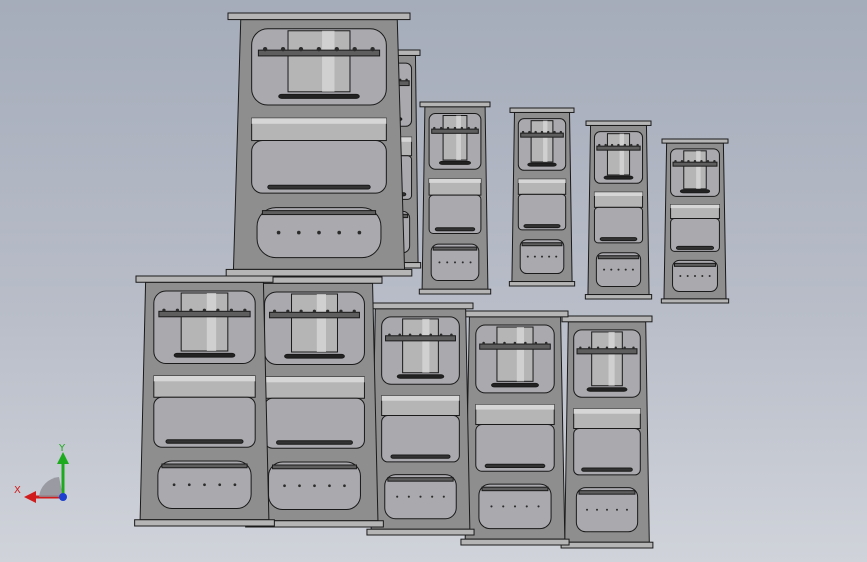 The image size is (867, 562). I want to click on cylinder-highlight, so click(328, 61).